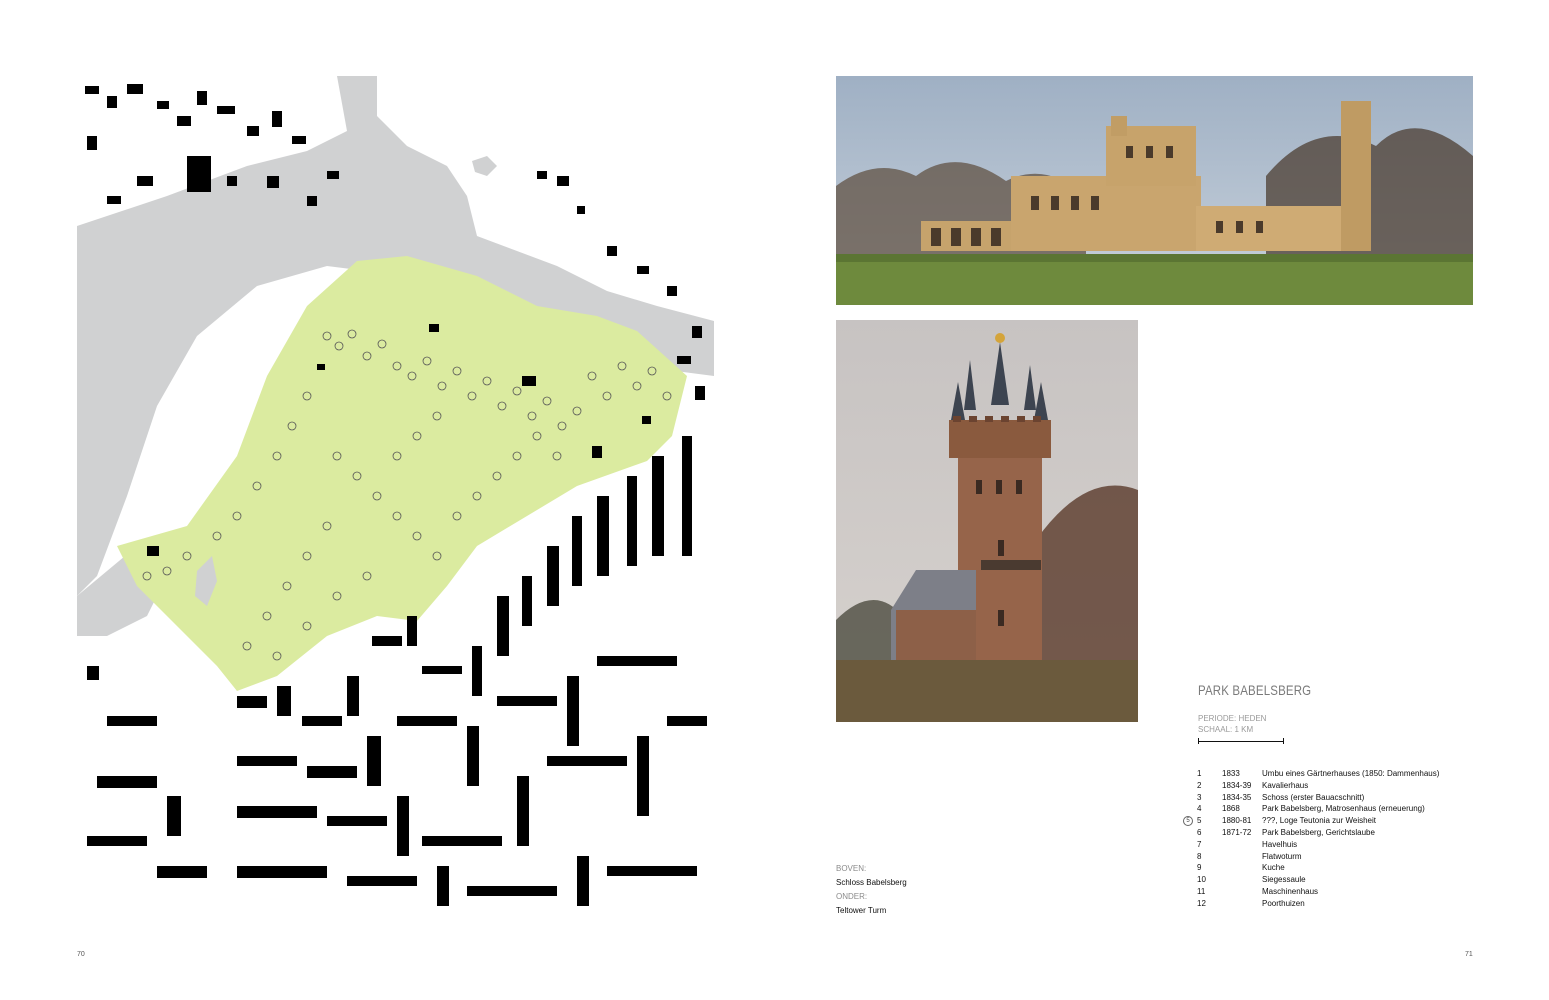 The height and width of the screenshot is (1000, 1549). I want to click on legend-num: 10, so click(1201, 880).